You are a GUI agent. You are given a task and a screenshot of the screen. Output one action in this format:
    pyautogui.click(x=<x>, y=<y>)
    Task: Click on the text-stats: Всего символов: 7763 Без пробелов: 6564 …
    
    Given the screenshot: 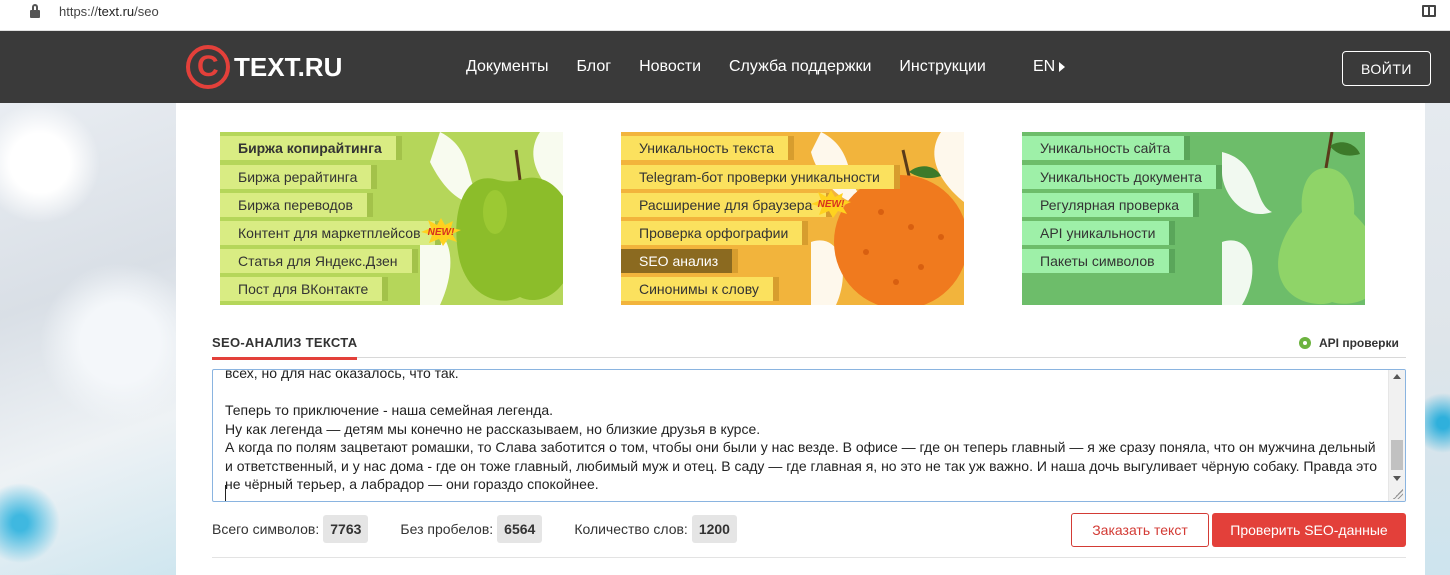 What is the action you would take?
    pyautogui.click(x=490, y=529)
    